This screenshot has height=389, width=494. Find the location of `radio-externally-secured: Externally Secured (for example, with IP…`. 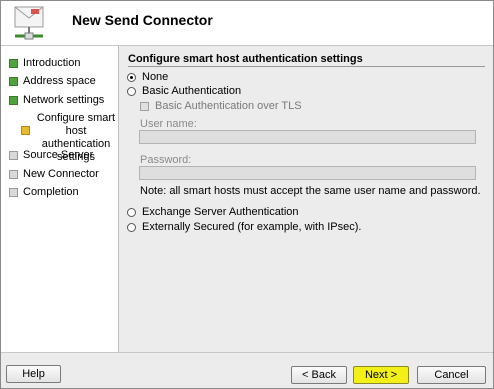

radio-externally-secured: Externally Secured (for example, with IP… is located at coordinates (244, 227).